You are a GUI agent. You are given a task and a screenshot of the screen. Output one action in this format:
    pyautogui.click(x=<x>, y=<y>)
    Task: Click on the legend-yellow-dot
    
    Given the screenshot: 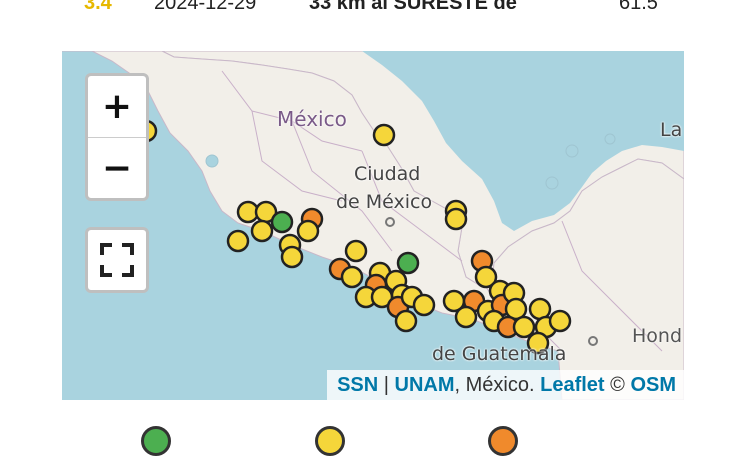 What is the action you would take?
    pyautogui.click(x=330, y=441)
    